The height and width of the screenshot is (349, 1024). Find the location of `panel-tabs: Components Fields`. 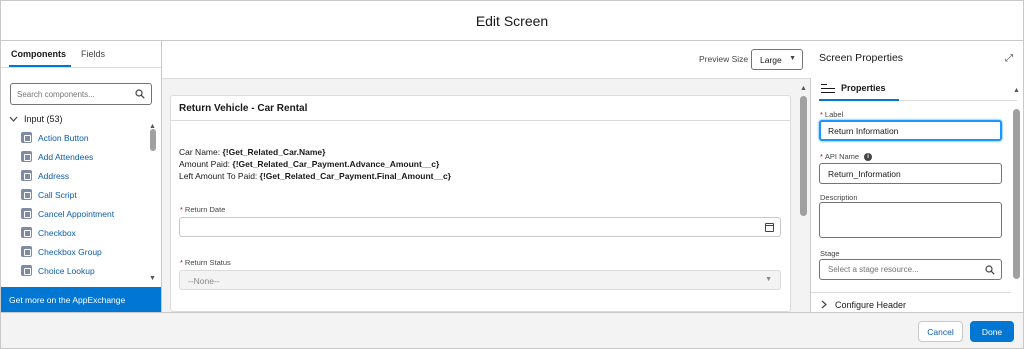

panel-tabs: Components Fields is located at coordinates (81, 54).